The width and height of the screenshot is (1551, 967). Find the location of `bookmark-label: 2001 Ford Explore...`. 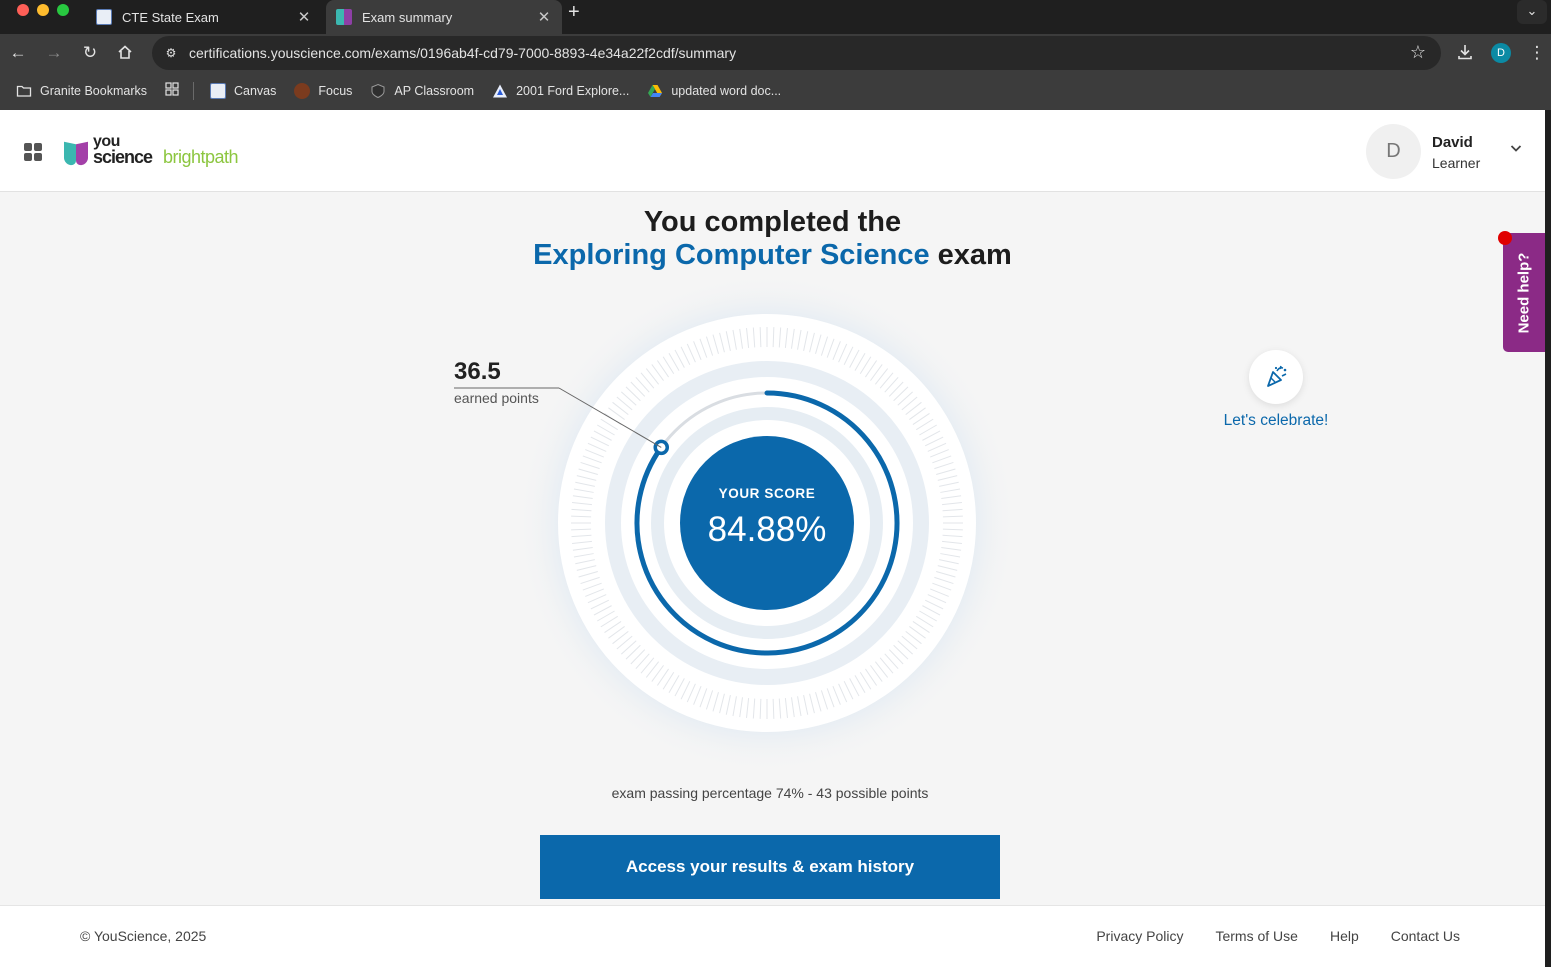

bookmark-label: 2001 Ford Explore... is located at coordinates (573, 91).